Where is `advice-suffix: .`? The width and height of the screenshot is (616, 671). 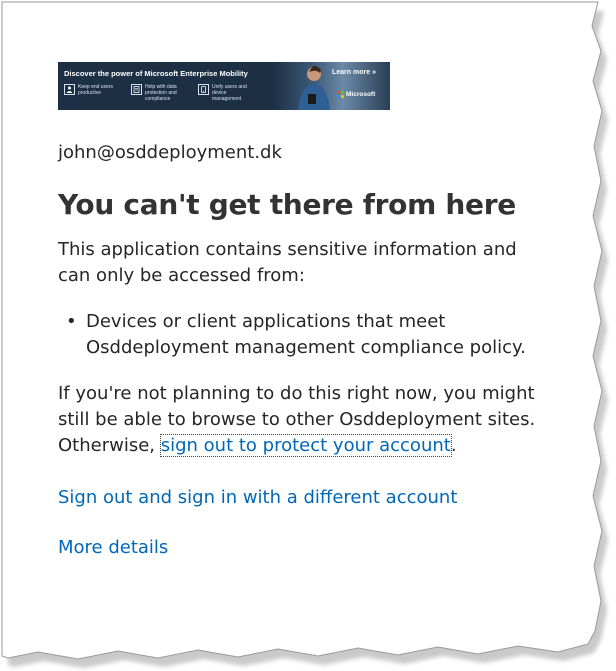 advice-suffix: . is located at coordinates (453, 445).